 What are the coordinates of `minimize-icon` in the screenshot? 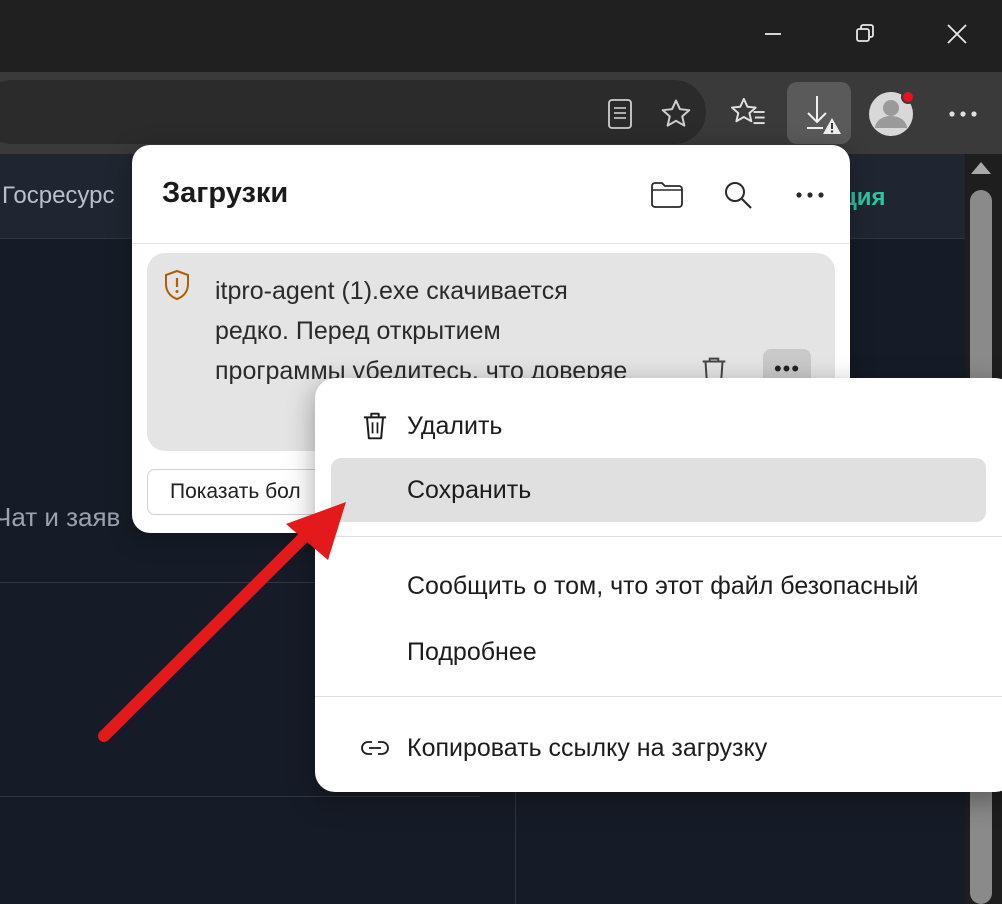 It's located at (773, 34).